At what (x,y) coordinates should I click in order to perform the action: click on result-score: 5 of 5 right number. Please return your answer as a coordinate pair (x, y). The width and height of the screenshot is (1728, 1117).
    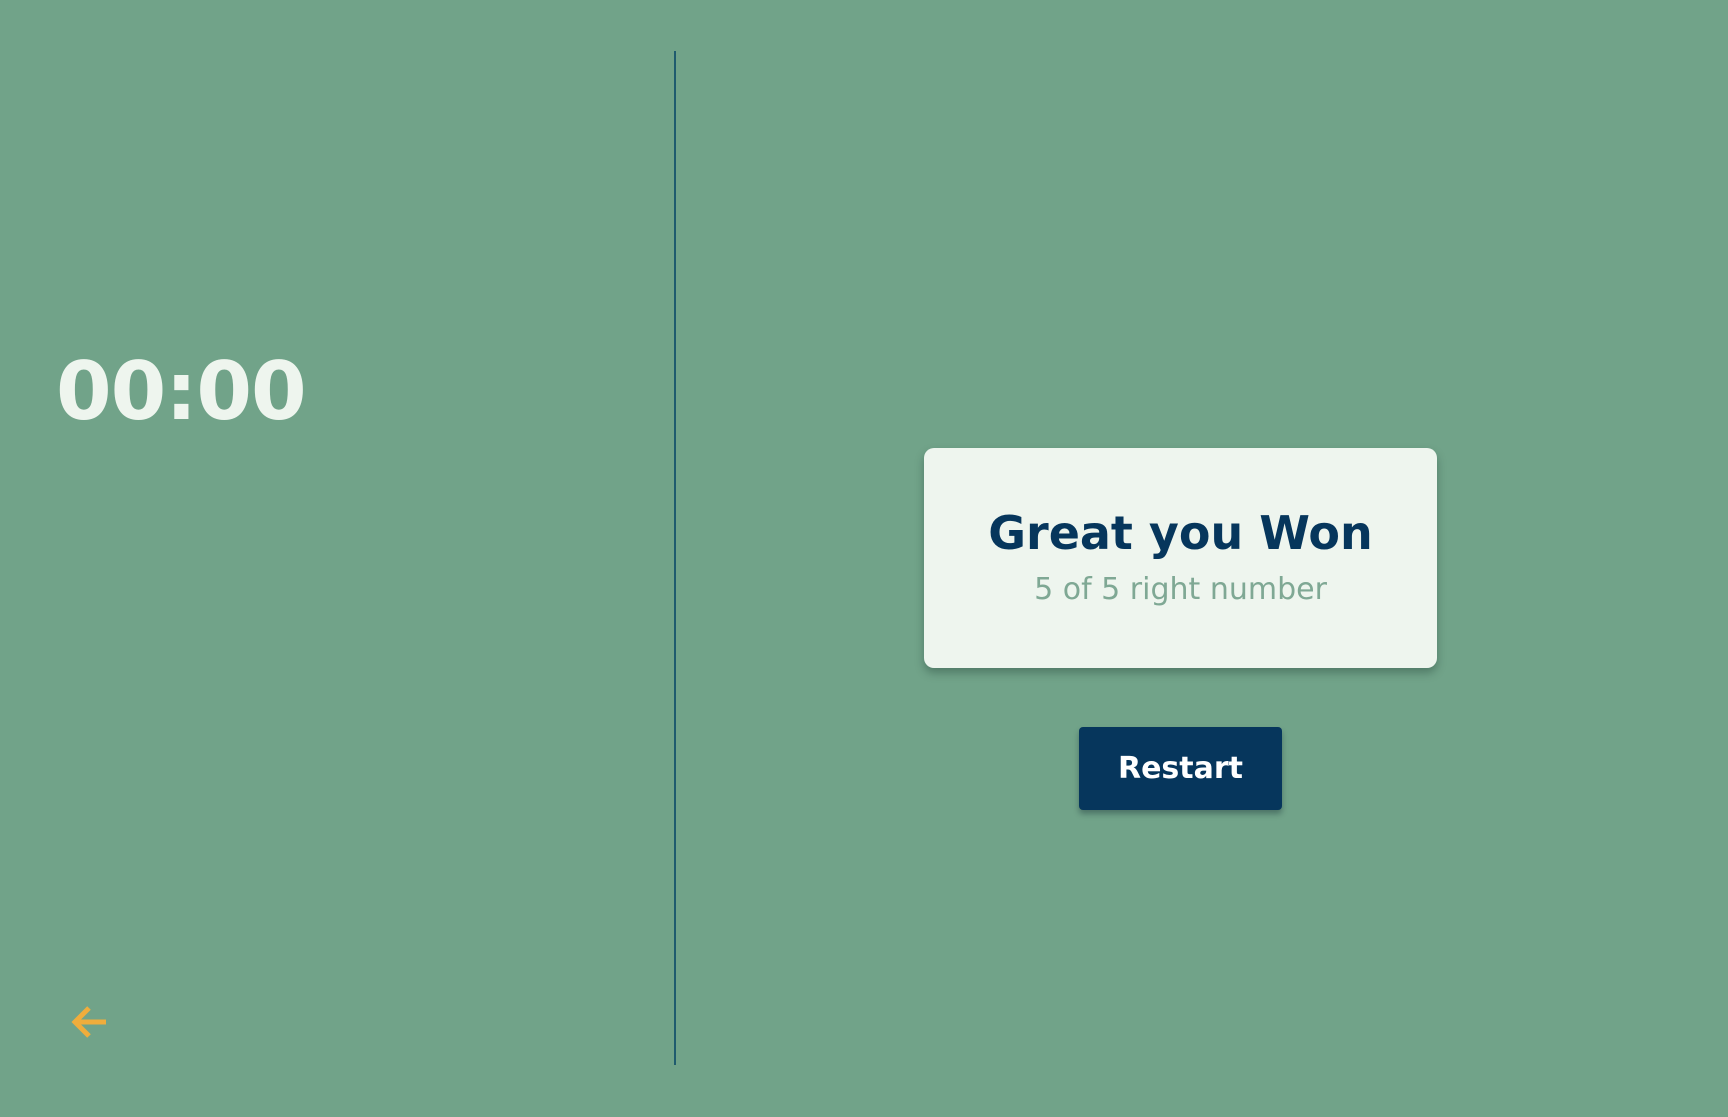
    Looking at the image, I should click on (1180, 589).